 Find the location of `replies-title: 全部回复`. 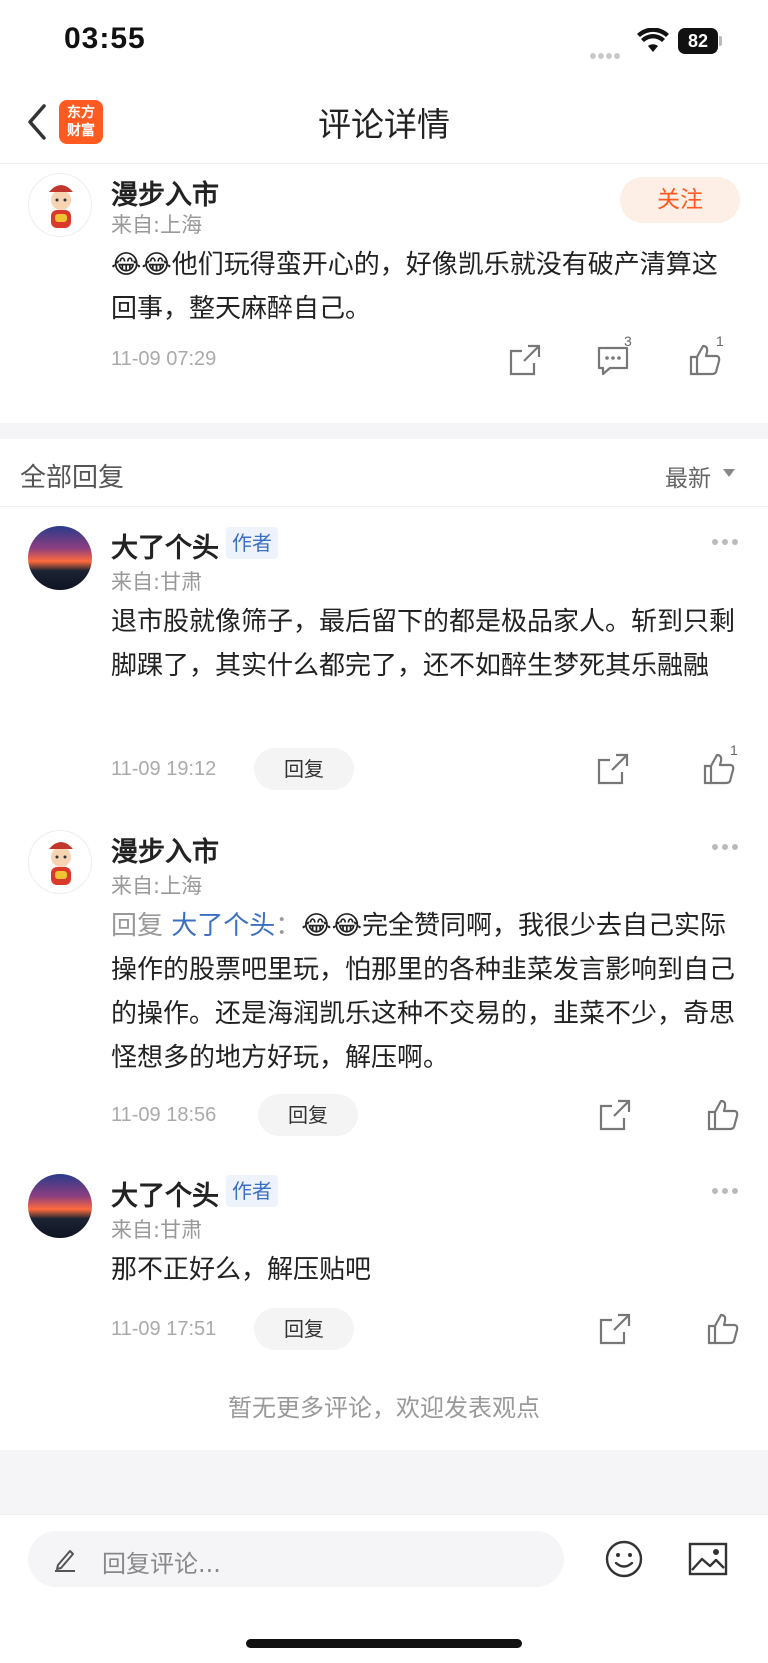

replies-title: 全部回复 is located at coordinates (72, 478).